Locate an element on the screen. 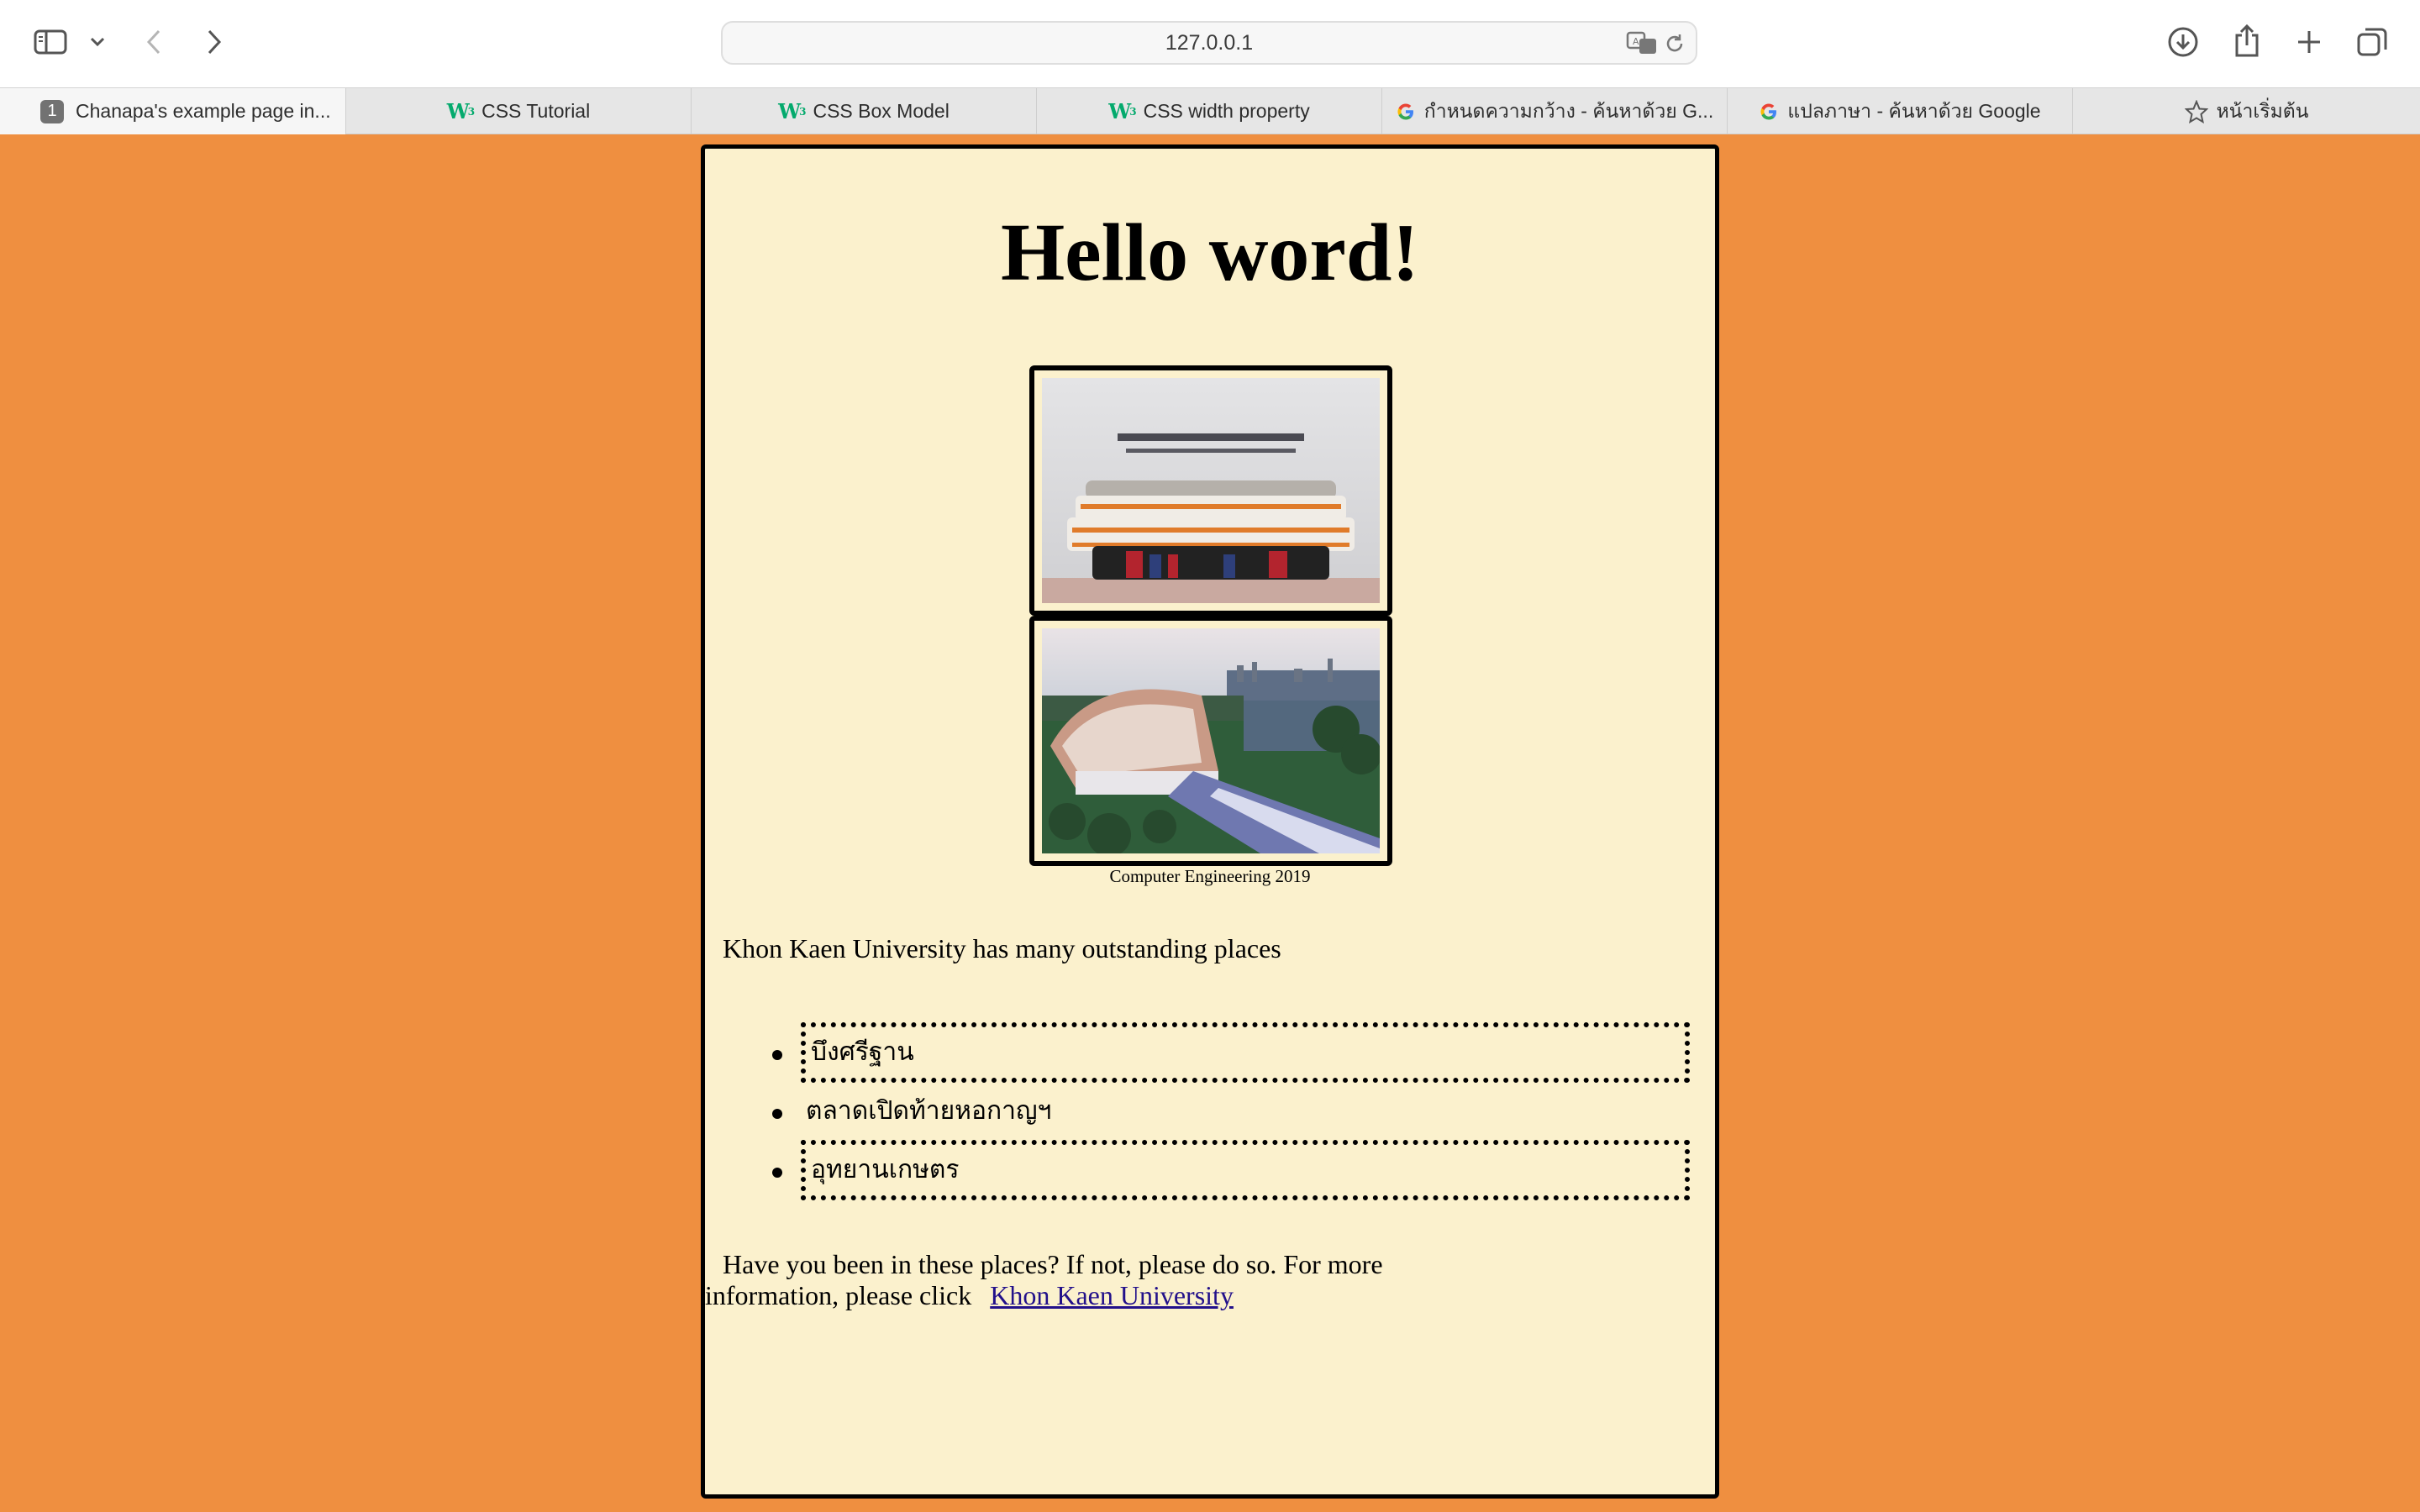 This screenshot has width=2420, height=1512. tab-overview-icon is located at coordinates (2372, 42).